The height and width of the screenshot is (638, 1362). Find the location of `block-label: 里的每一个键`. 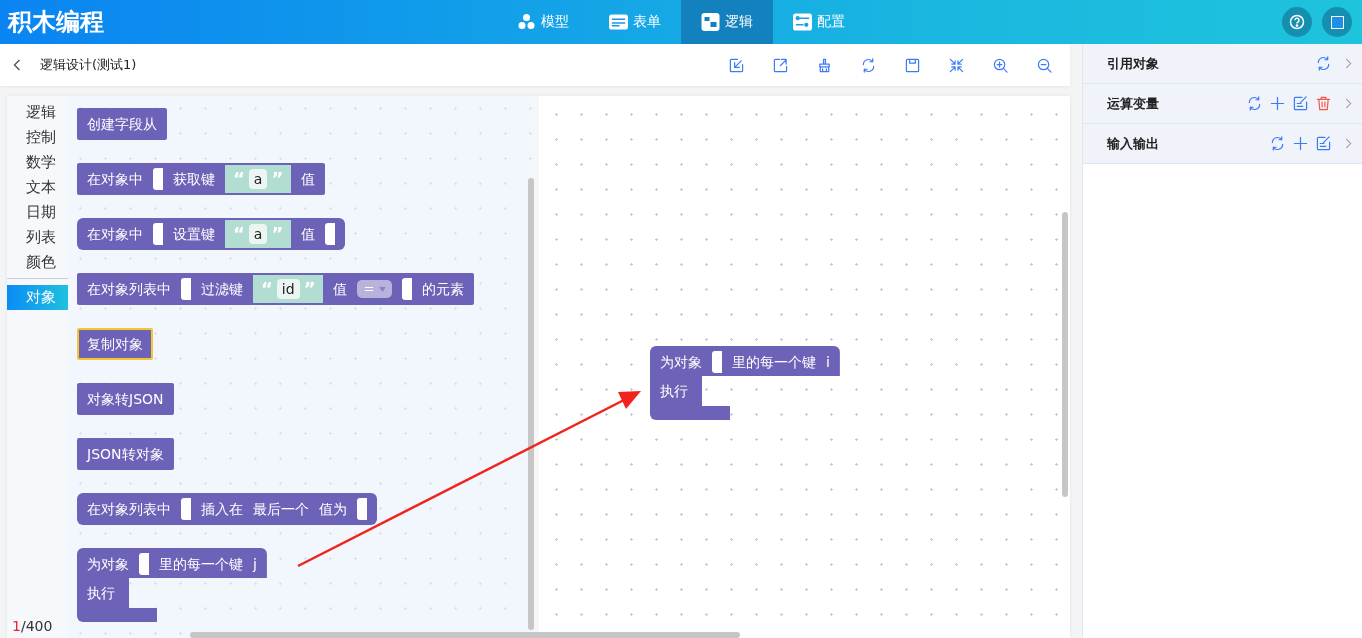

block-label: 里的每一个键 is located at coordinates (774, 362).